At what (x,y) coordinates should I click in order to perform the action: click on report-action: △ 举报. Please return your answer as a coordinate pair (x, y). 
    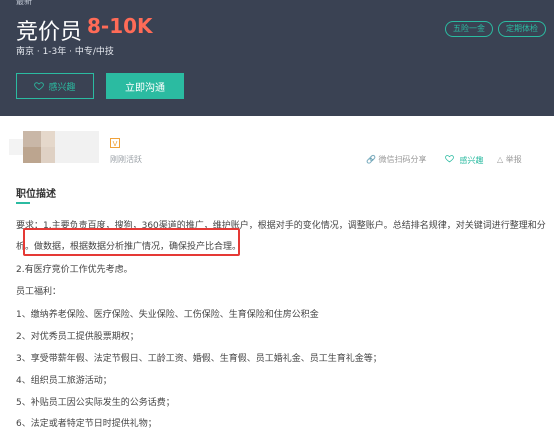
    Looking at the image, I should click on (509, 159).